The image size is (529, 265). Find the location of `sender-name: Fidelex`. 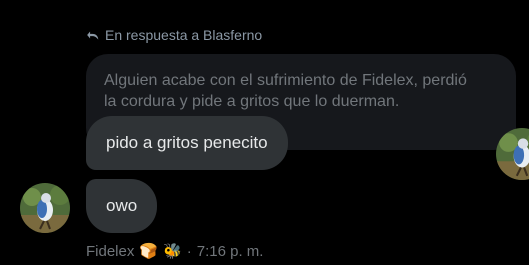

sender-name: Fidelex is located at coordinates (110, 251).